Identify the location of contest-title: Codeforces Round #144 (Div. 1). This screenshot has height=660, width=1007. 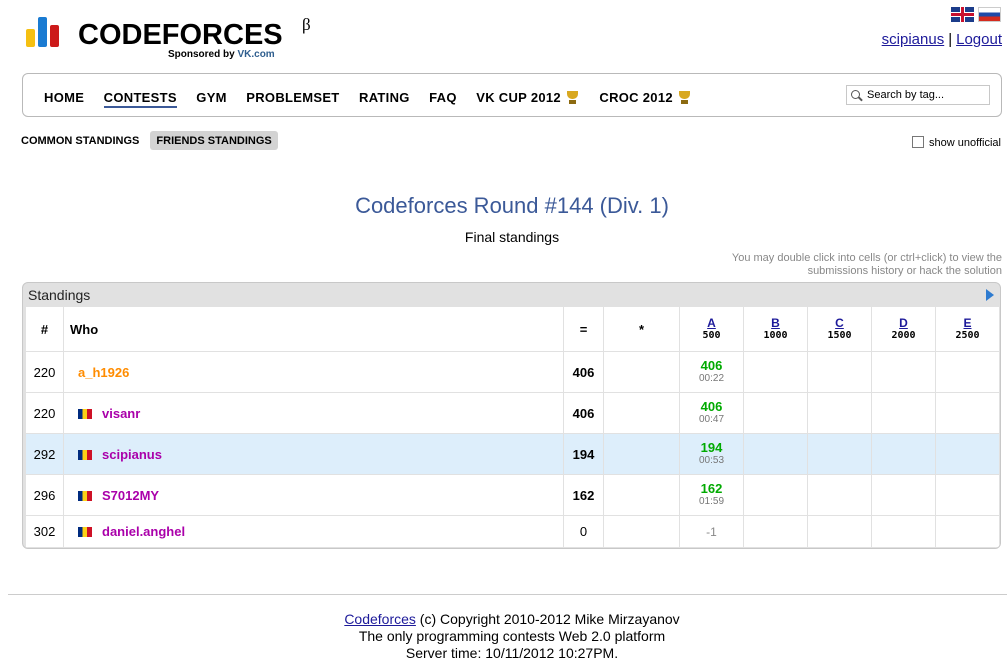
(503, 206).